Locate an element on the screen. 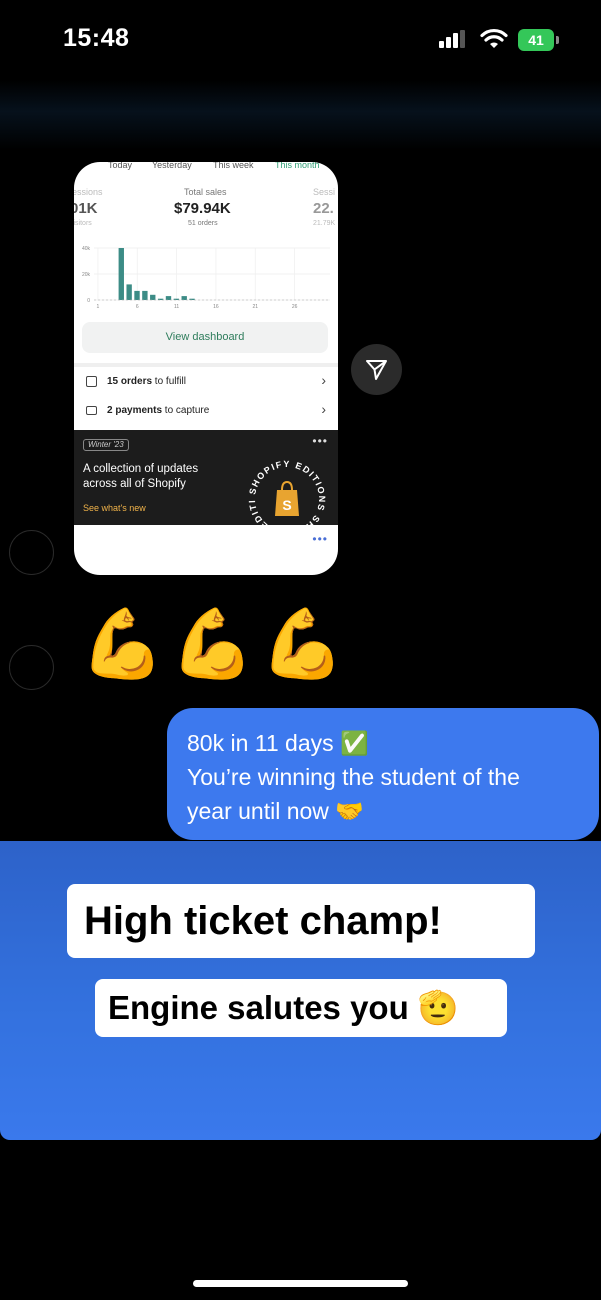 Image resolution: width=601 pixels, height=1300 pixels. sales-bar-chart: 40k20k01 6 11 16 21 26 is located at coordinates (206, 278).